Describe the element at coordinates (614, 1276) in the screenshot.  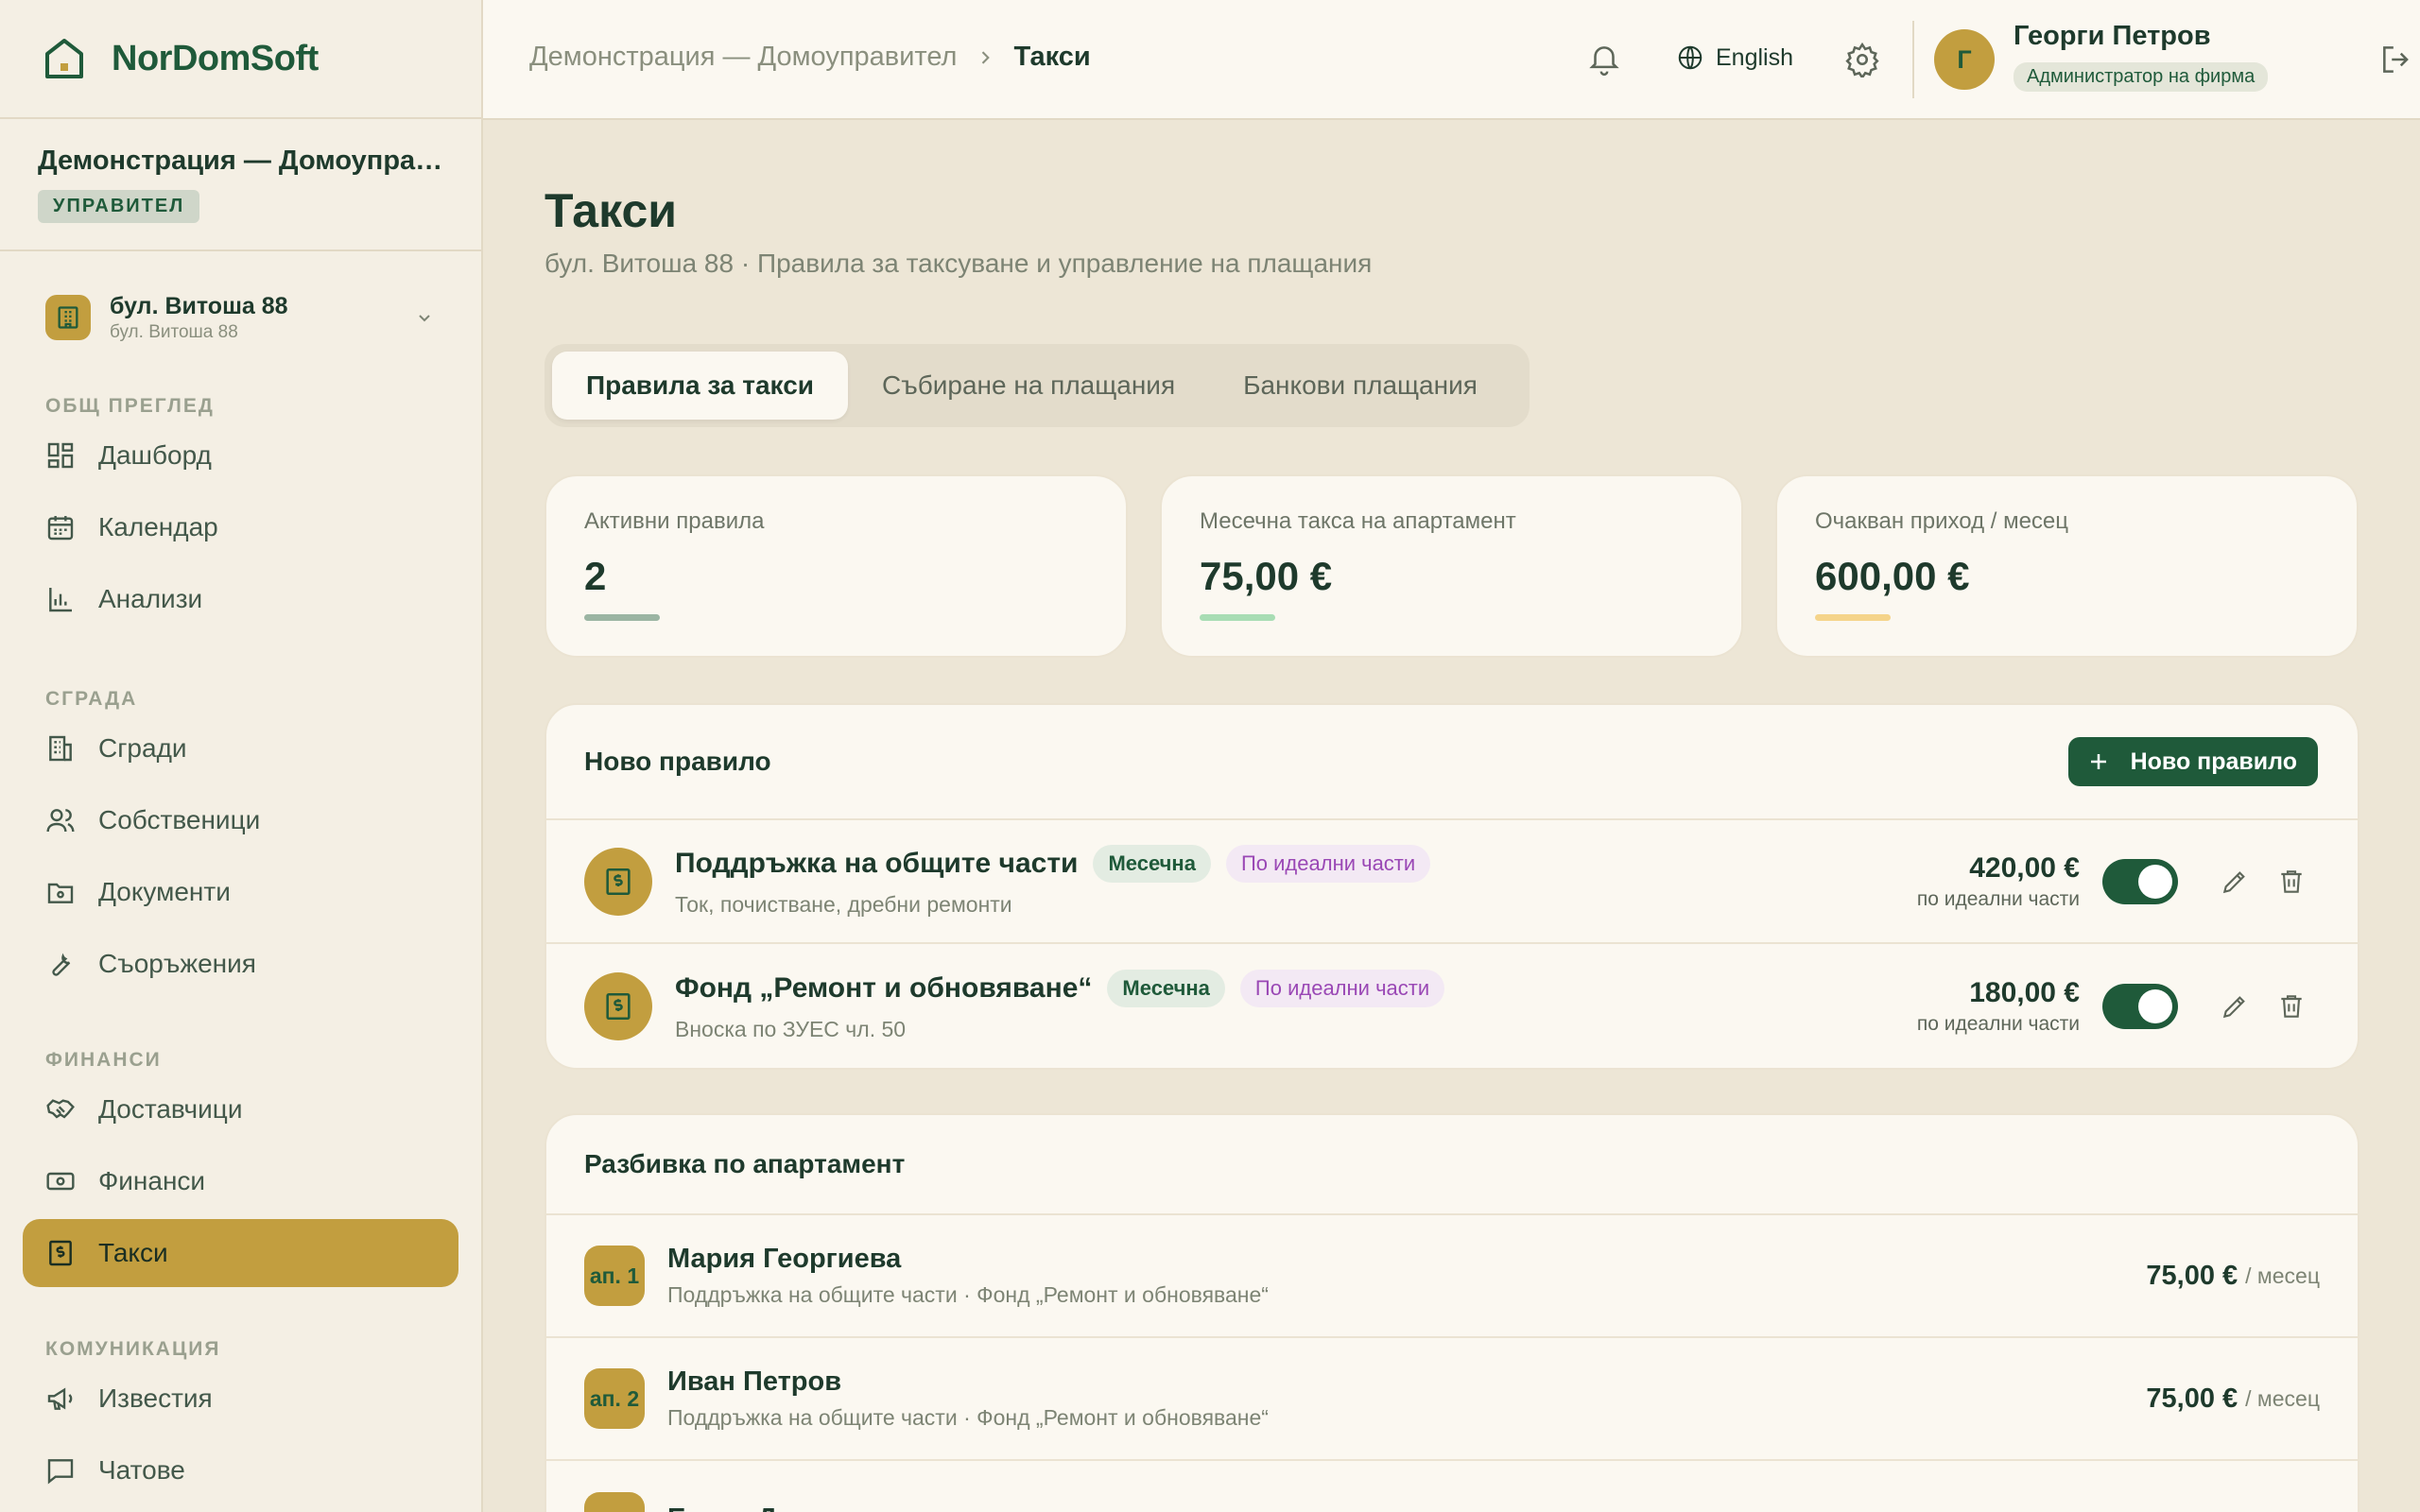
I see `apartment-badge: ап. 1` at that location.